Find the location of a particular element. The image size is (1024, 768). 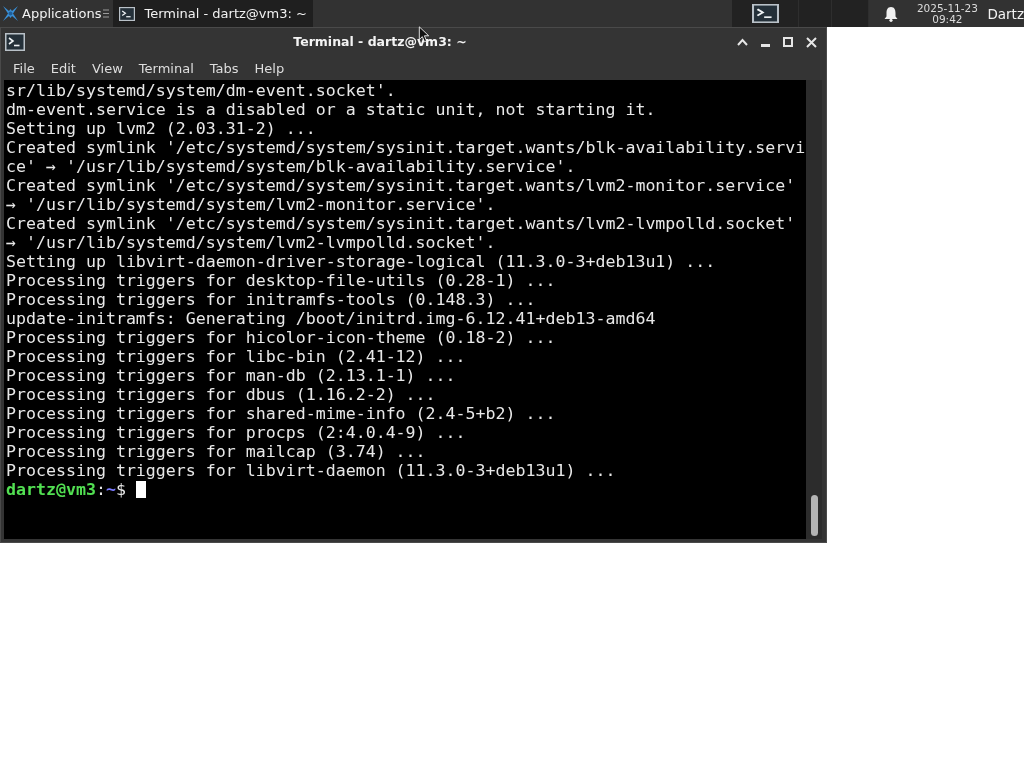

terminal-line: update-initramfs: Generating /boot/initrd.img-6.12.41+deb13-amd64 is located at coordinates (331, 318).